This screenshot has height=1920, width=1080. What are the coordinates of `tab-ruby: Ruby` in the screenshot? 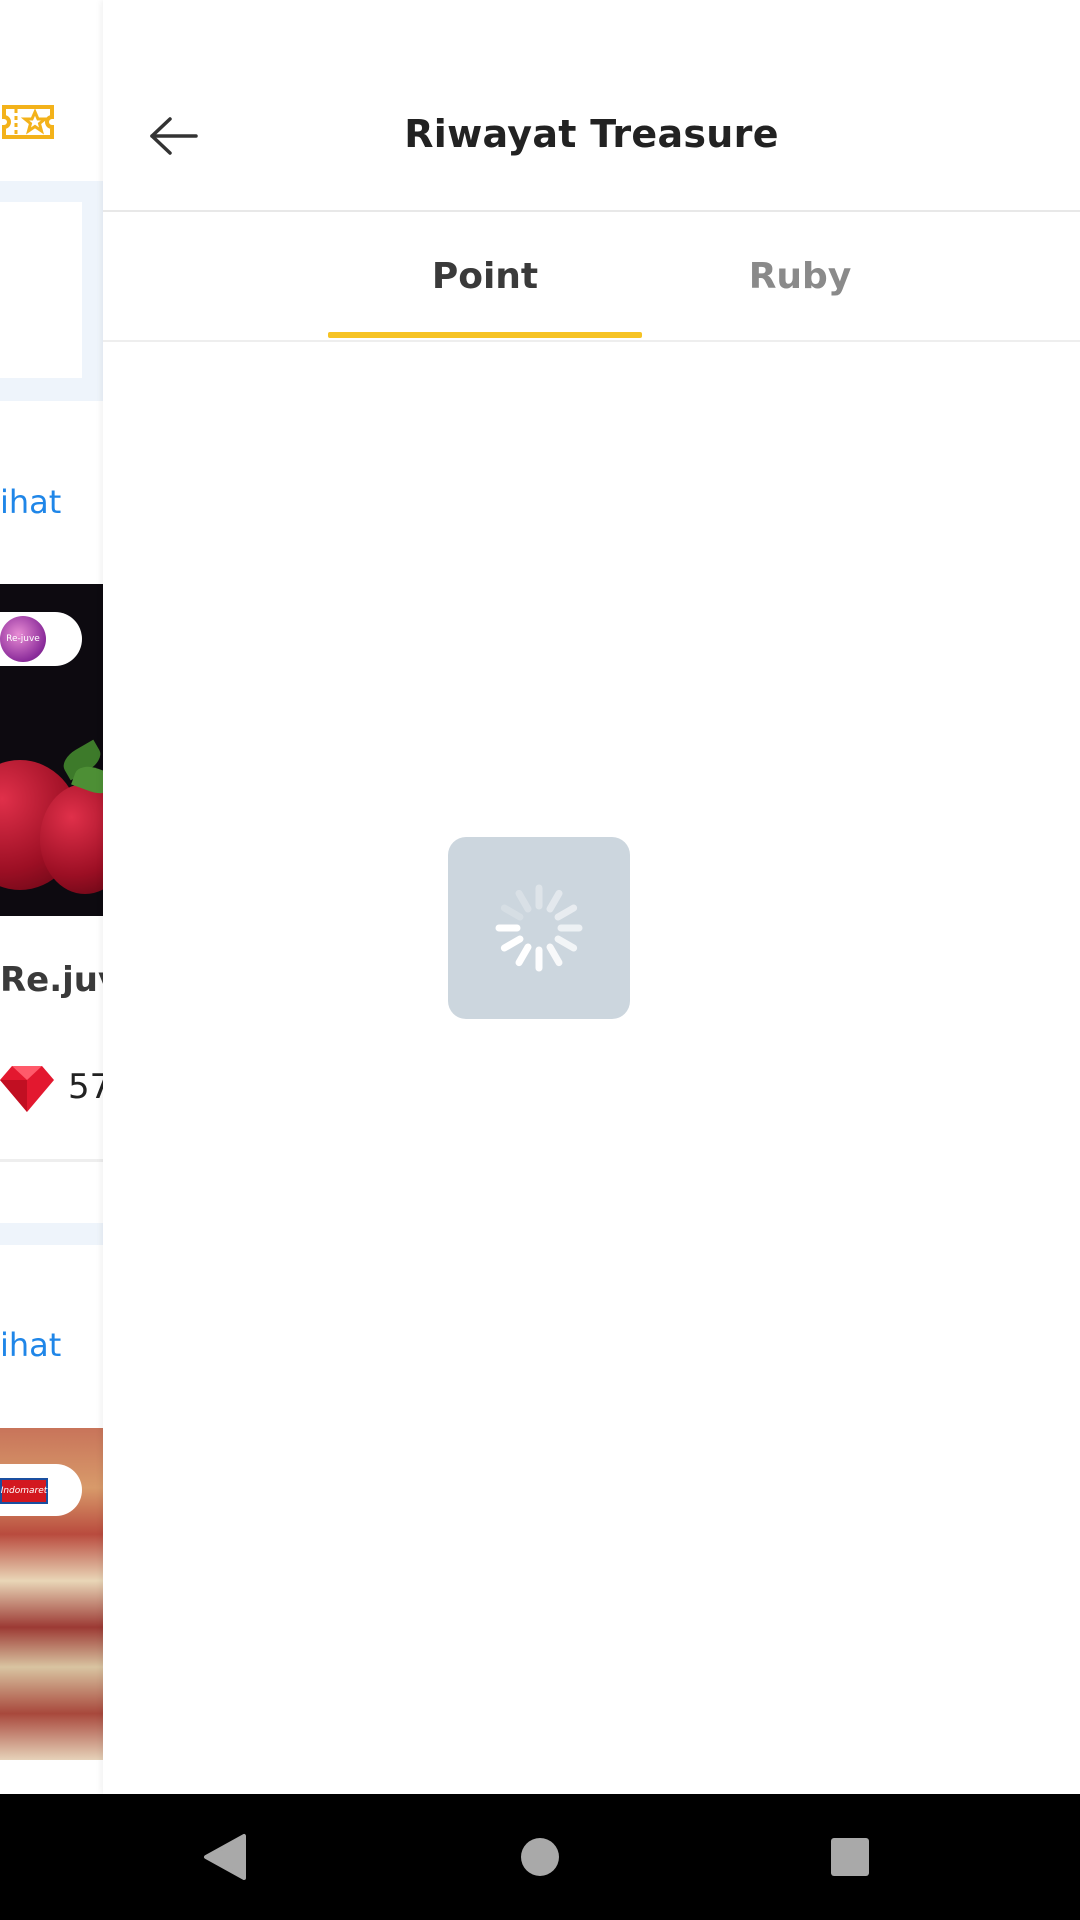 It's located at (800, 276).